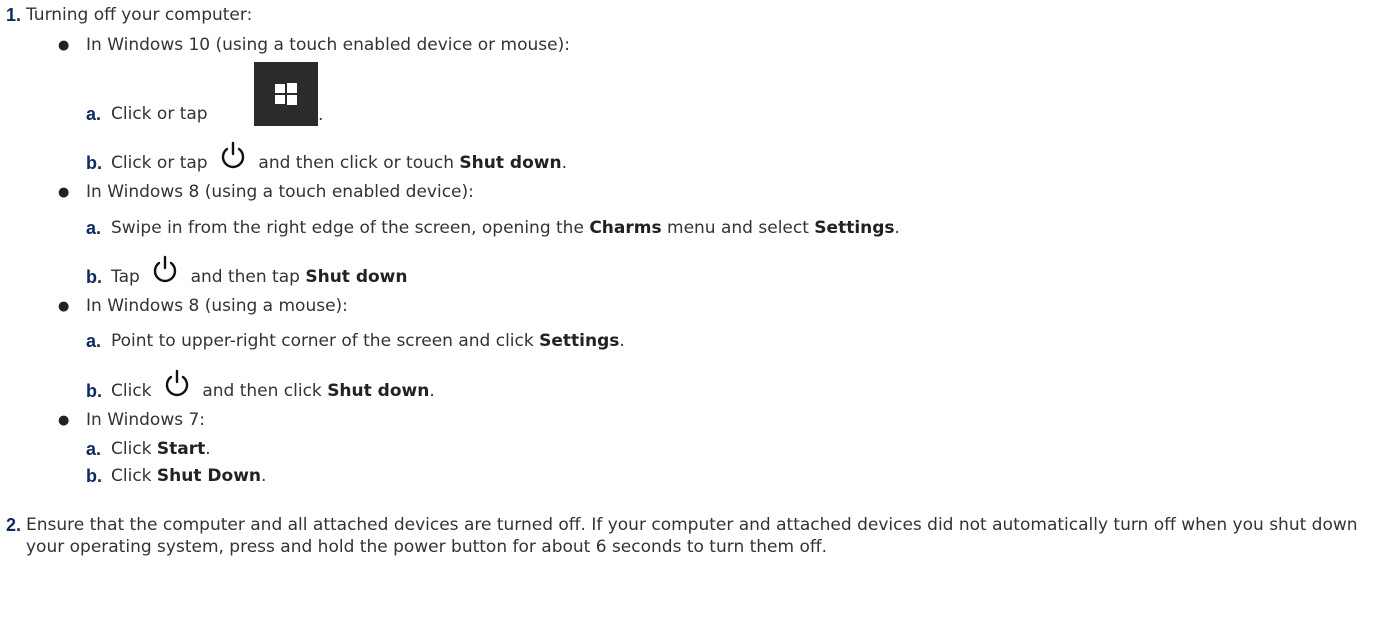  I want to click on win7-step-a: Click Start., so click(161, 449).